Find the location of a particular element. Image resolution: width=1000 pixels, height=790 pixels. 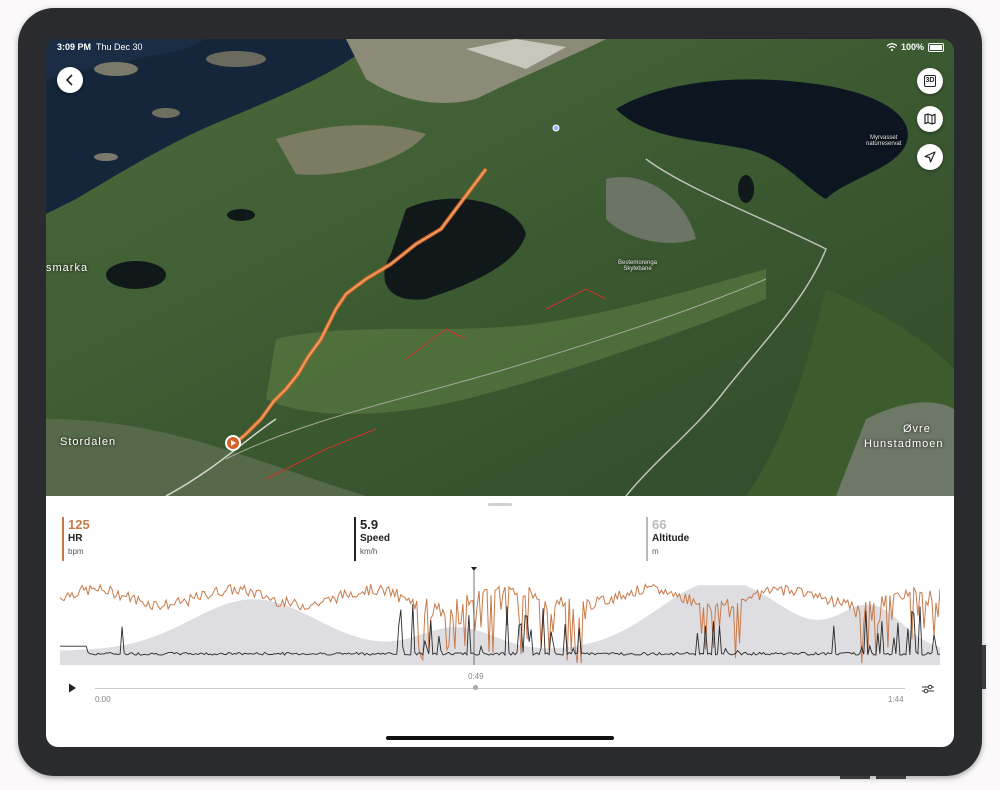

metric-hr: 125 HR bpm is located at coordinates (76, 539).